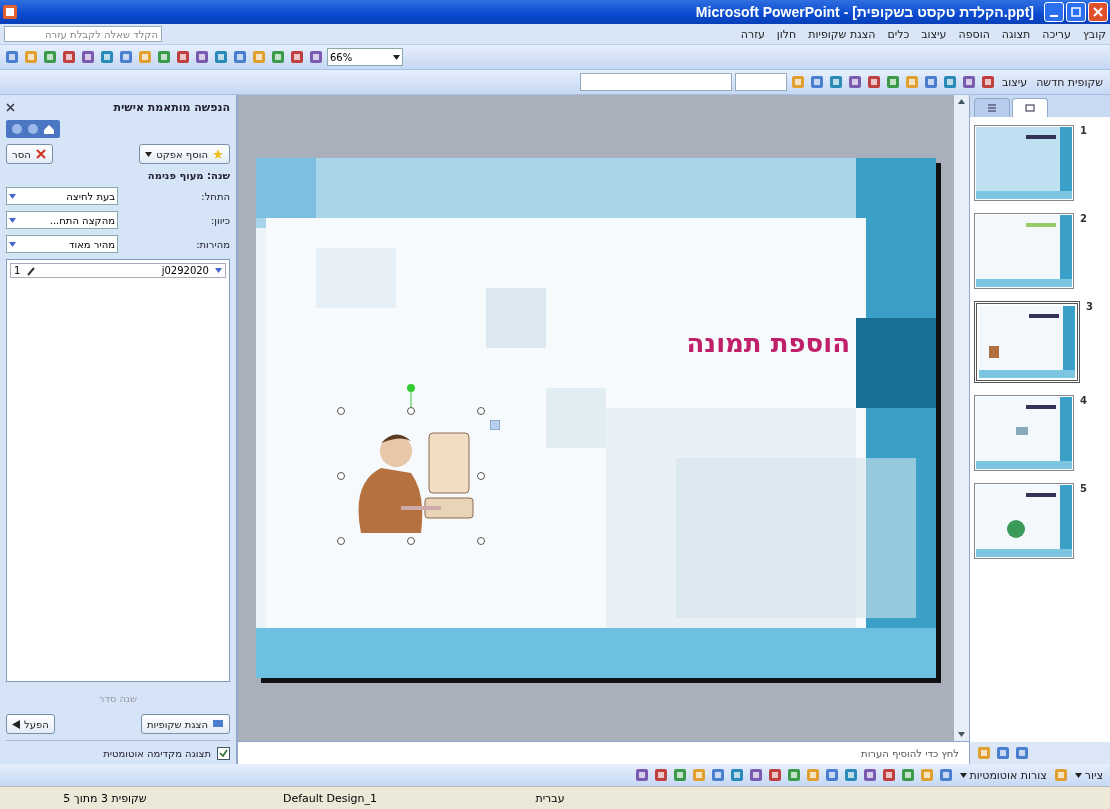  I want to click on rotate-handle, so click(411, 396).